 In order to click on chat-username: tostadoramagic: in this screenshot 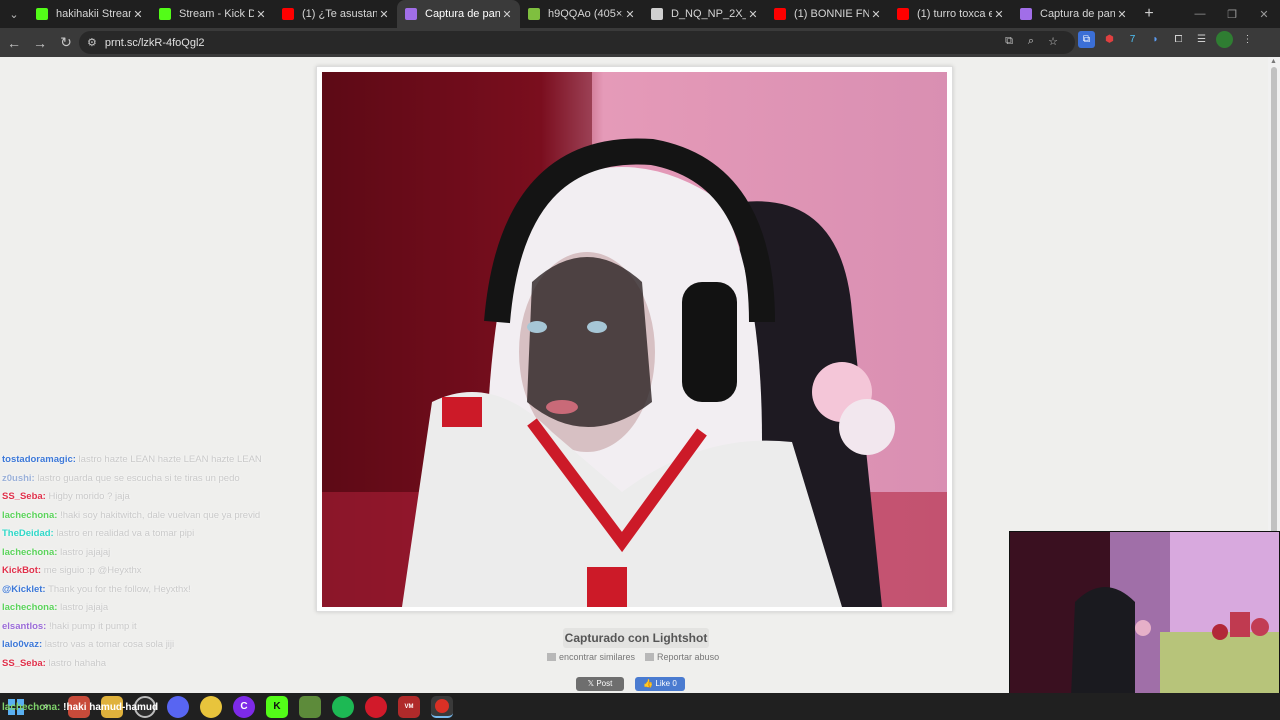, I will do `click(39, 459)`.